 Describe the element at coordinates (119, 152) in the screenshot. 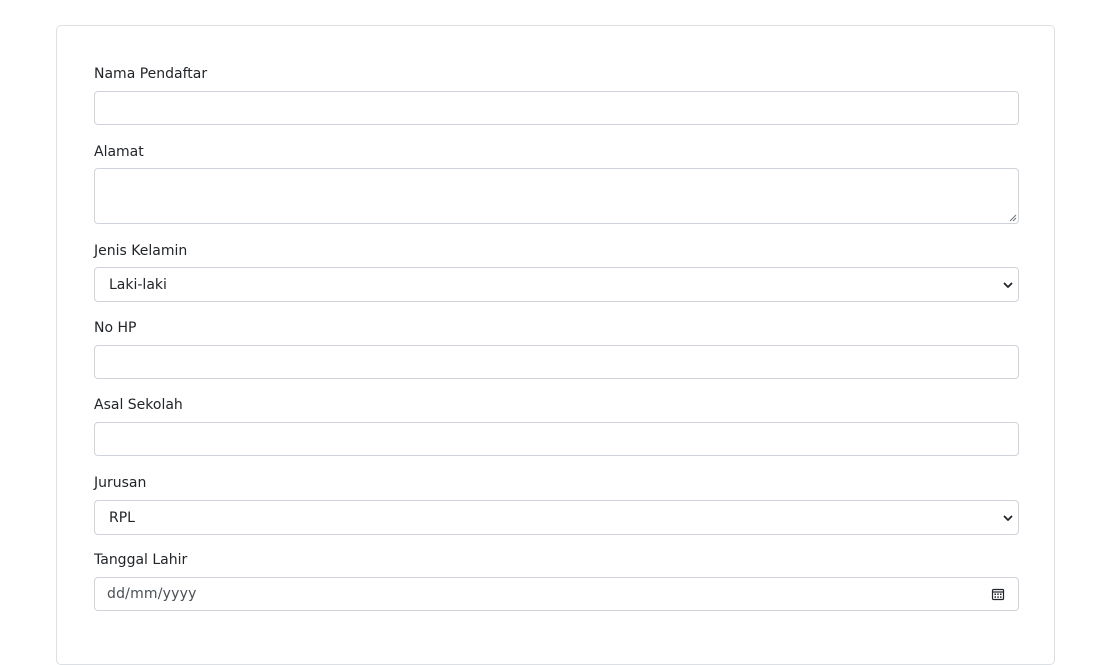

I see `alamat-label: Alamat` at that location.